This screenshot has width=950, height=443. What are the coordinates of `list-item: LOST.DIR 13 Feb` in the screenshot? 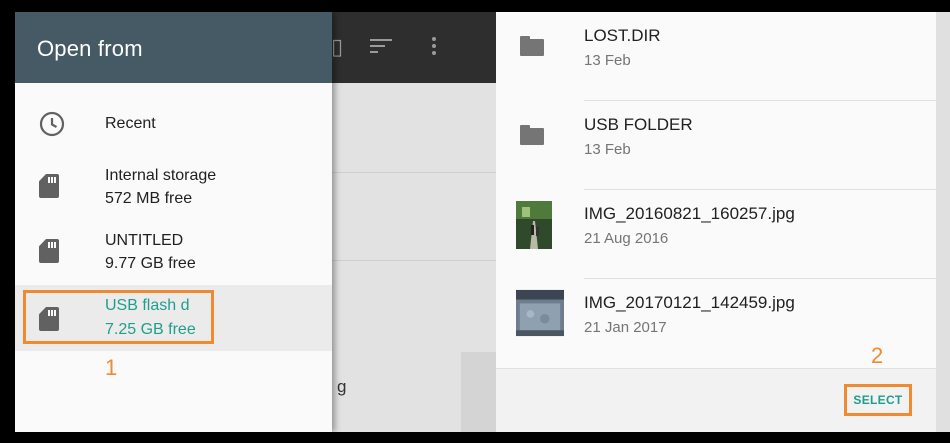 It's located at (716, 56).